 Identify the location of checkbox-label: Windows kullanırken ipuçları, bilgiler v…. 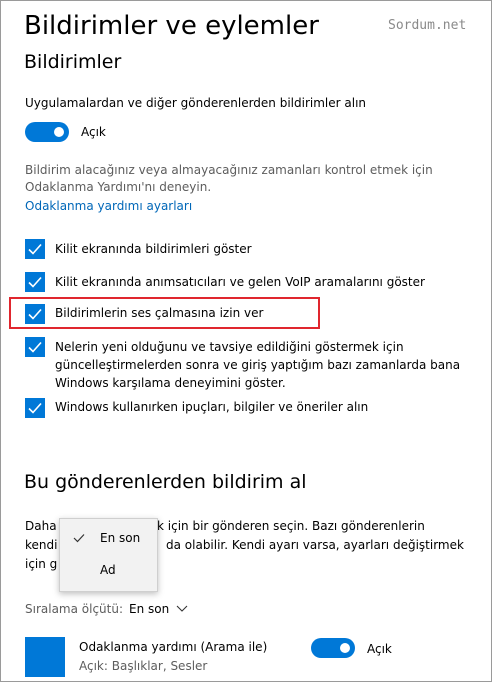
(212, 407).